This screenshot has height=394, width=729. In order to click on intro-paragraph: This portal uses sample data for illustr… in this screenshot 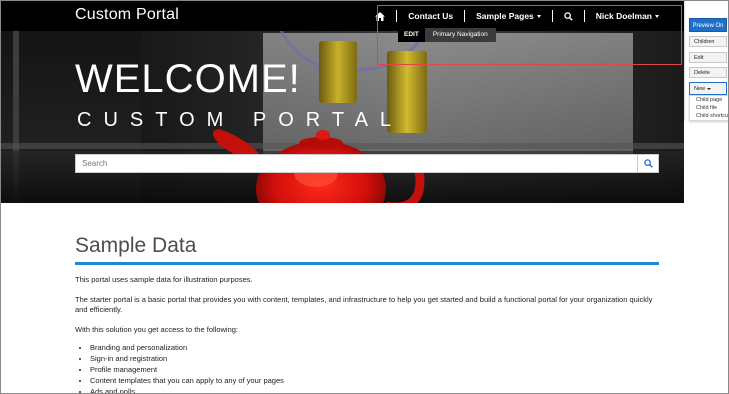, I will do `click(164, 279)`.